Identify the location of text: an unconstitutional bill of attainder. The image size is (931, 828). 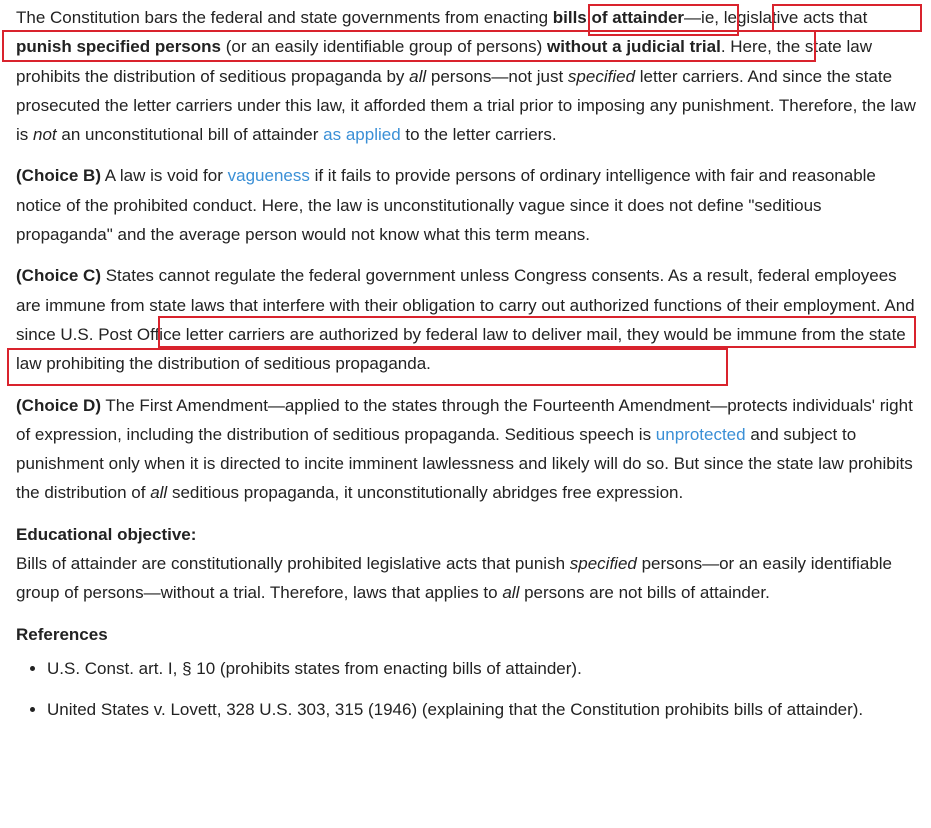
(190, 135).